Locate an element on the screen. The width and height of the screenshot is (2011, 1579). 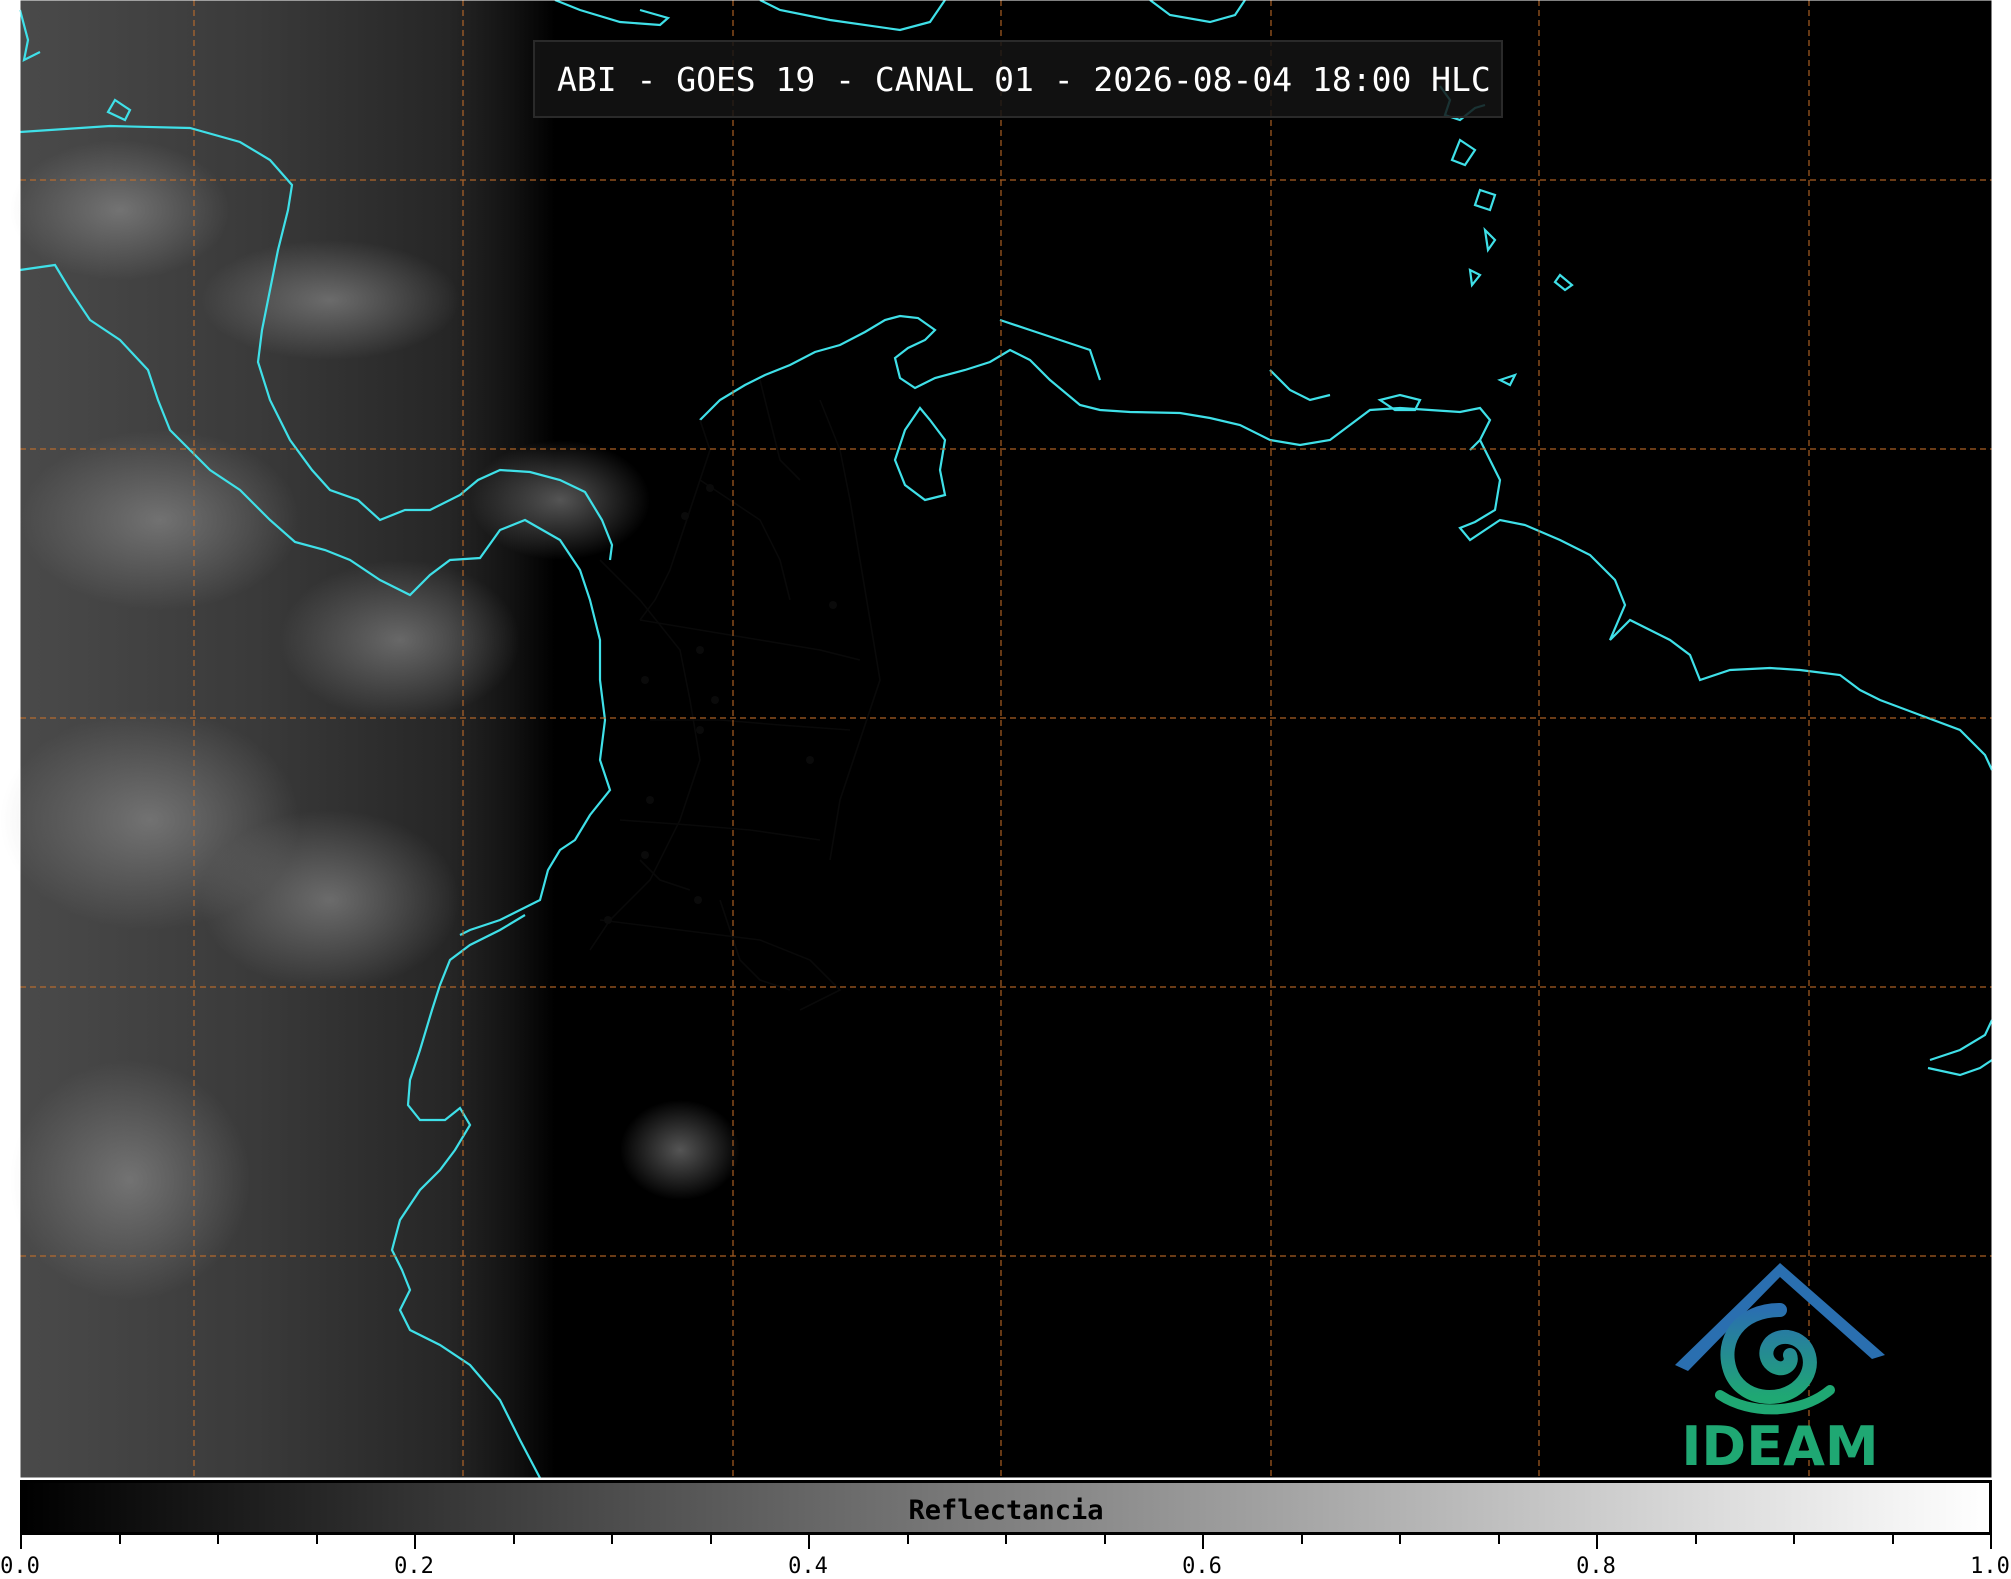
colorbar-tick-label: 0.4 is located at coordinates (808, 1566).